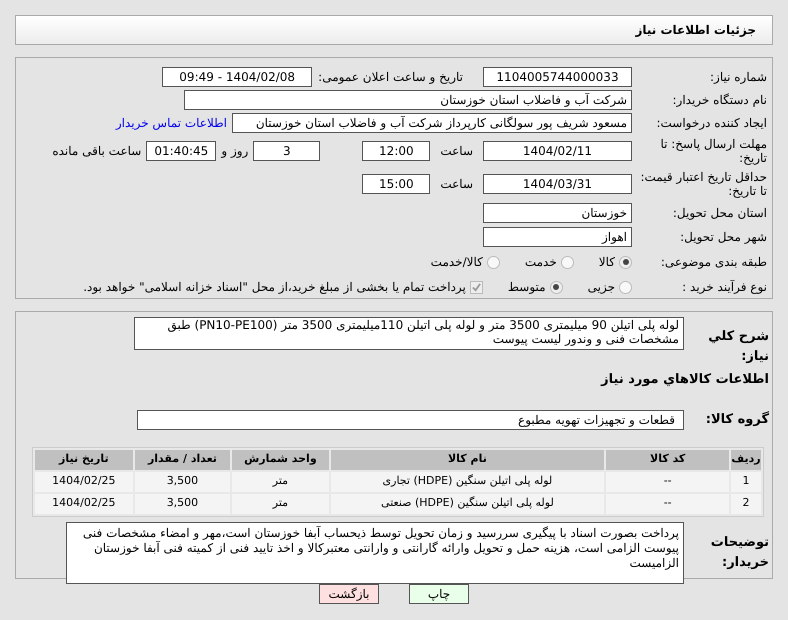  What do you see at coordinates (695, 30) in the screenshot?
I see `page-title: جزئیات اطلاعات نیاز` at bounding box center [695, 30].